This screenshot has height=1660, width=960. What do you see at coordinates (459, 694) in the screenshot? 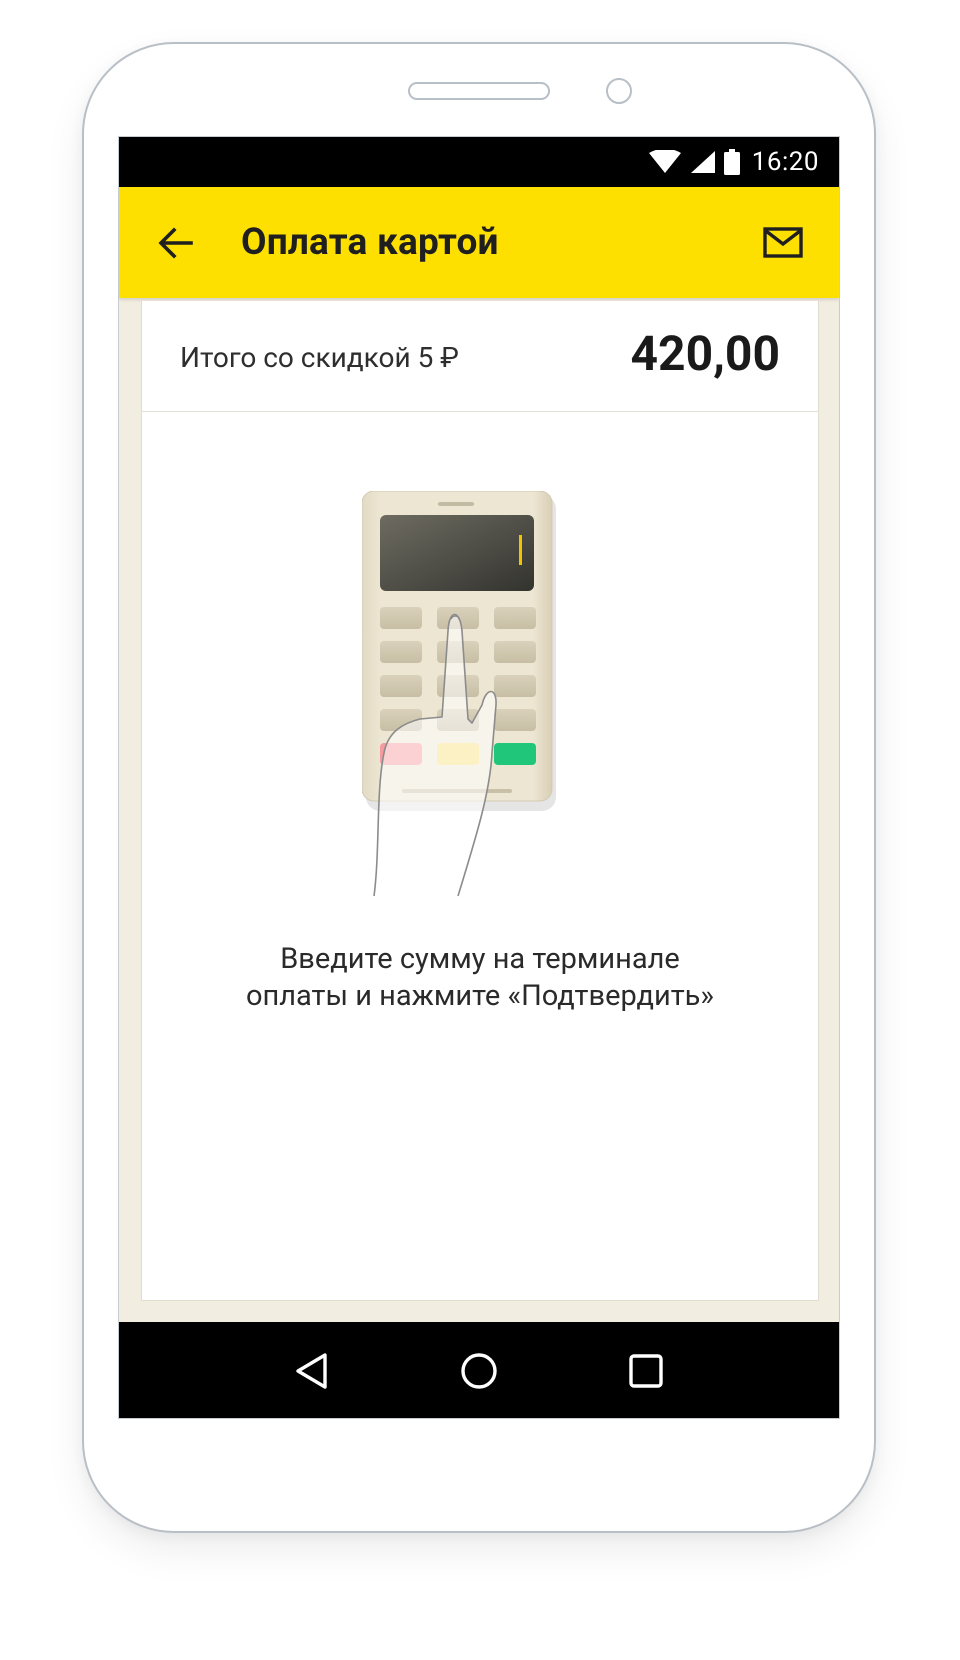
I see `payment-terminal-hand-icon` at bounding box center [459, 694].